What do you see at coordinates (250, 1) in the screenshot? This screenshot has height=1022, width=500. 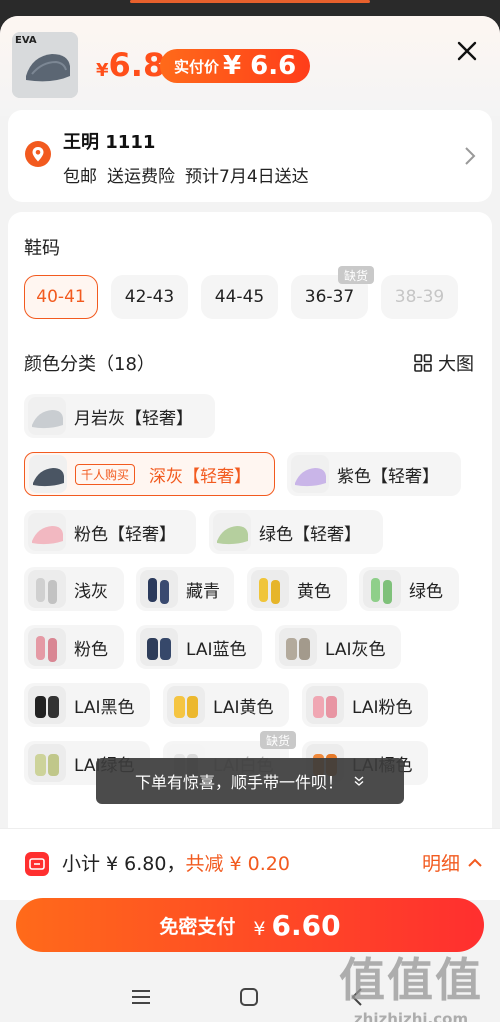 I see `notch-indicator` at bounding box center [250, 1].